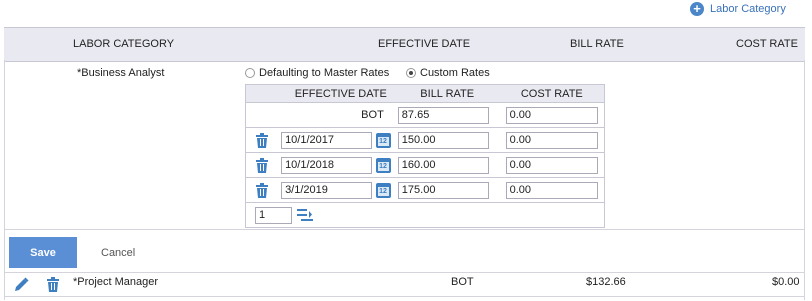  I want to click on rate-row: 3/1/2019 12 175.00 0.00, so click(425, 190).